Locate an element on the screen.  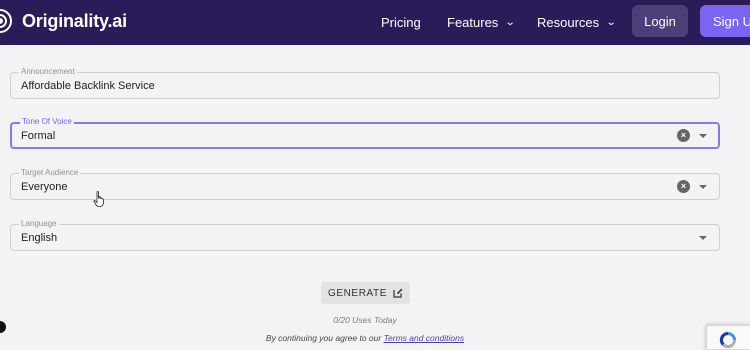
terms-link: Terms and conditions is located at coordinates (424, 338).